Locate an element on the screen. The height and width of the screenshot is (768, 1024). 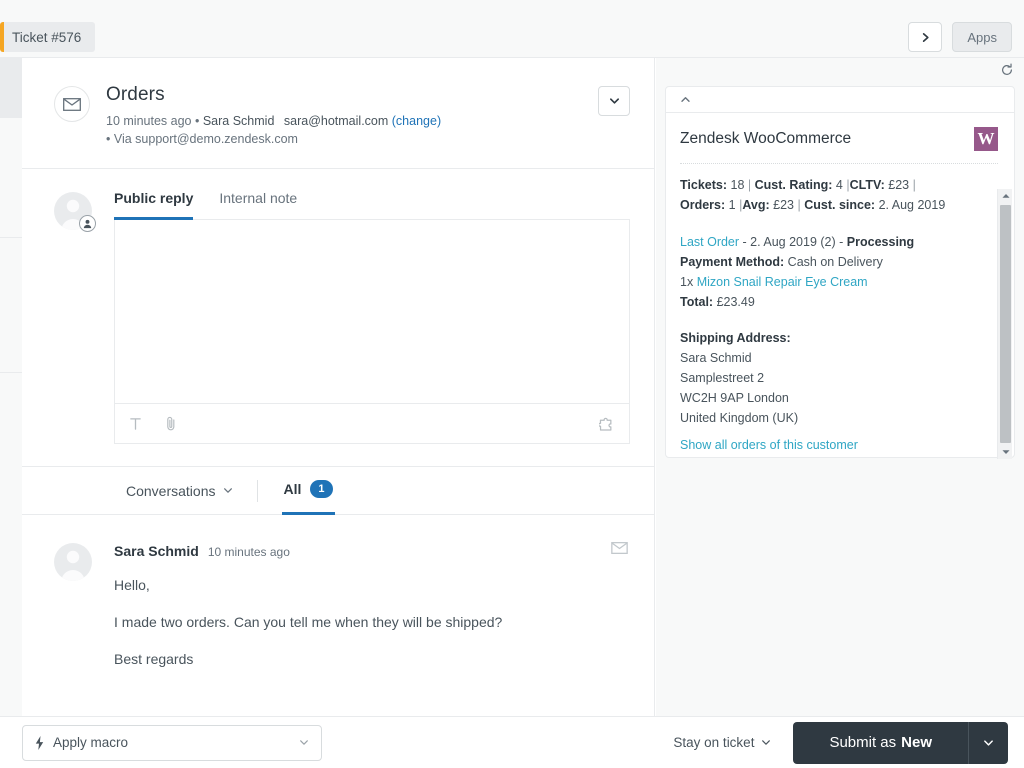
woocommerce-logo-icon: W is located at coordinates (986, 139).